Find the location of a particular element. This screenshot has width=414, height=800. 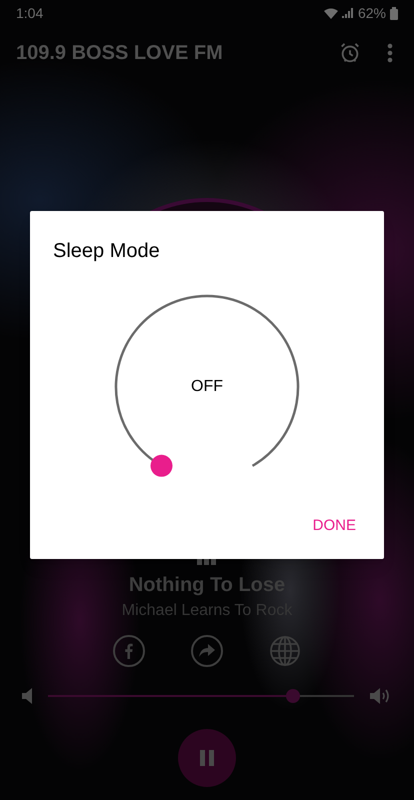

dial-reading: OFF is located at coordinates (207, 387).